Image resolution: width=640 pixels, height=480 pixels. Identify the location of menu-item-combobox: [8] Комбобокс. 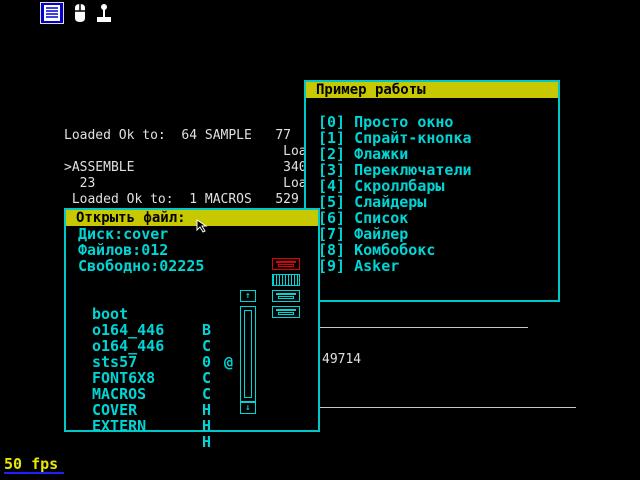
(376, 250).